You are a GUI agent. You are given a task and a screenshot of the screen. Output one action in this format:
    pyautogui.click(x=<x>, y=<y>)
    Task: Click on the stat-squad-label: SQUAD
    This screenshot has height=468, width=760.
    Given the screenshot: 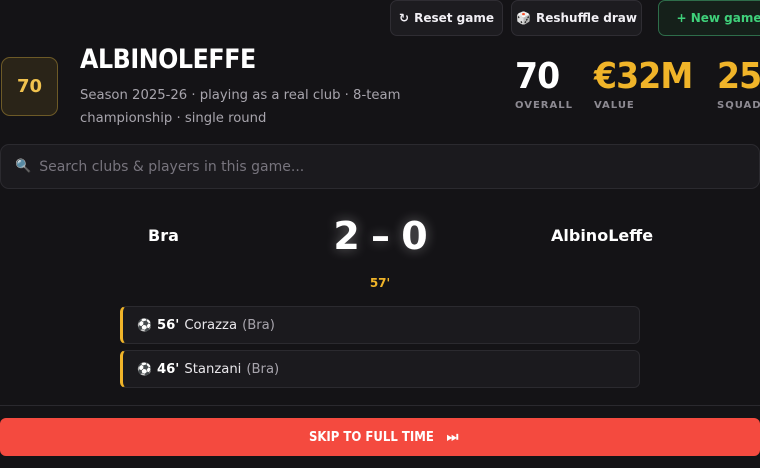 What is the action you would take?
    pyautogui.click(x=738, y=105)
    